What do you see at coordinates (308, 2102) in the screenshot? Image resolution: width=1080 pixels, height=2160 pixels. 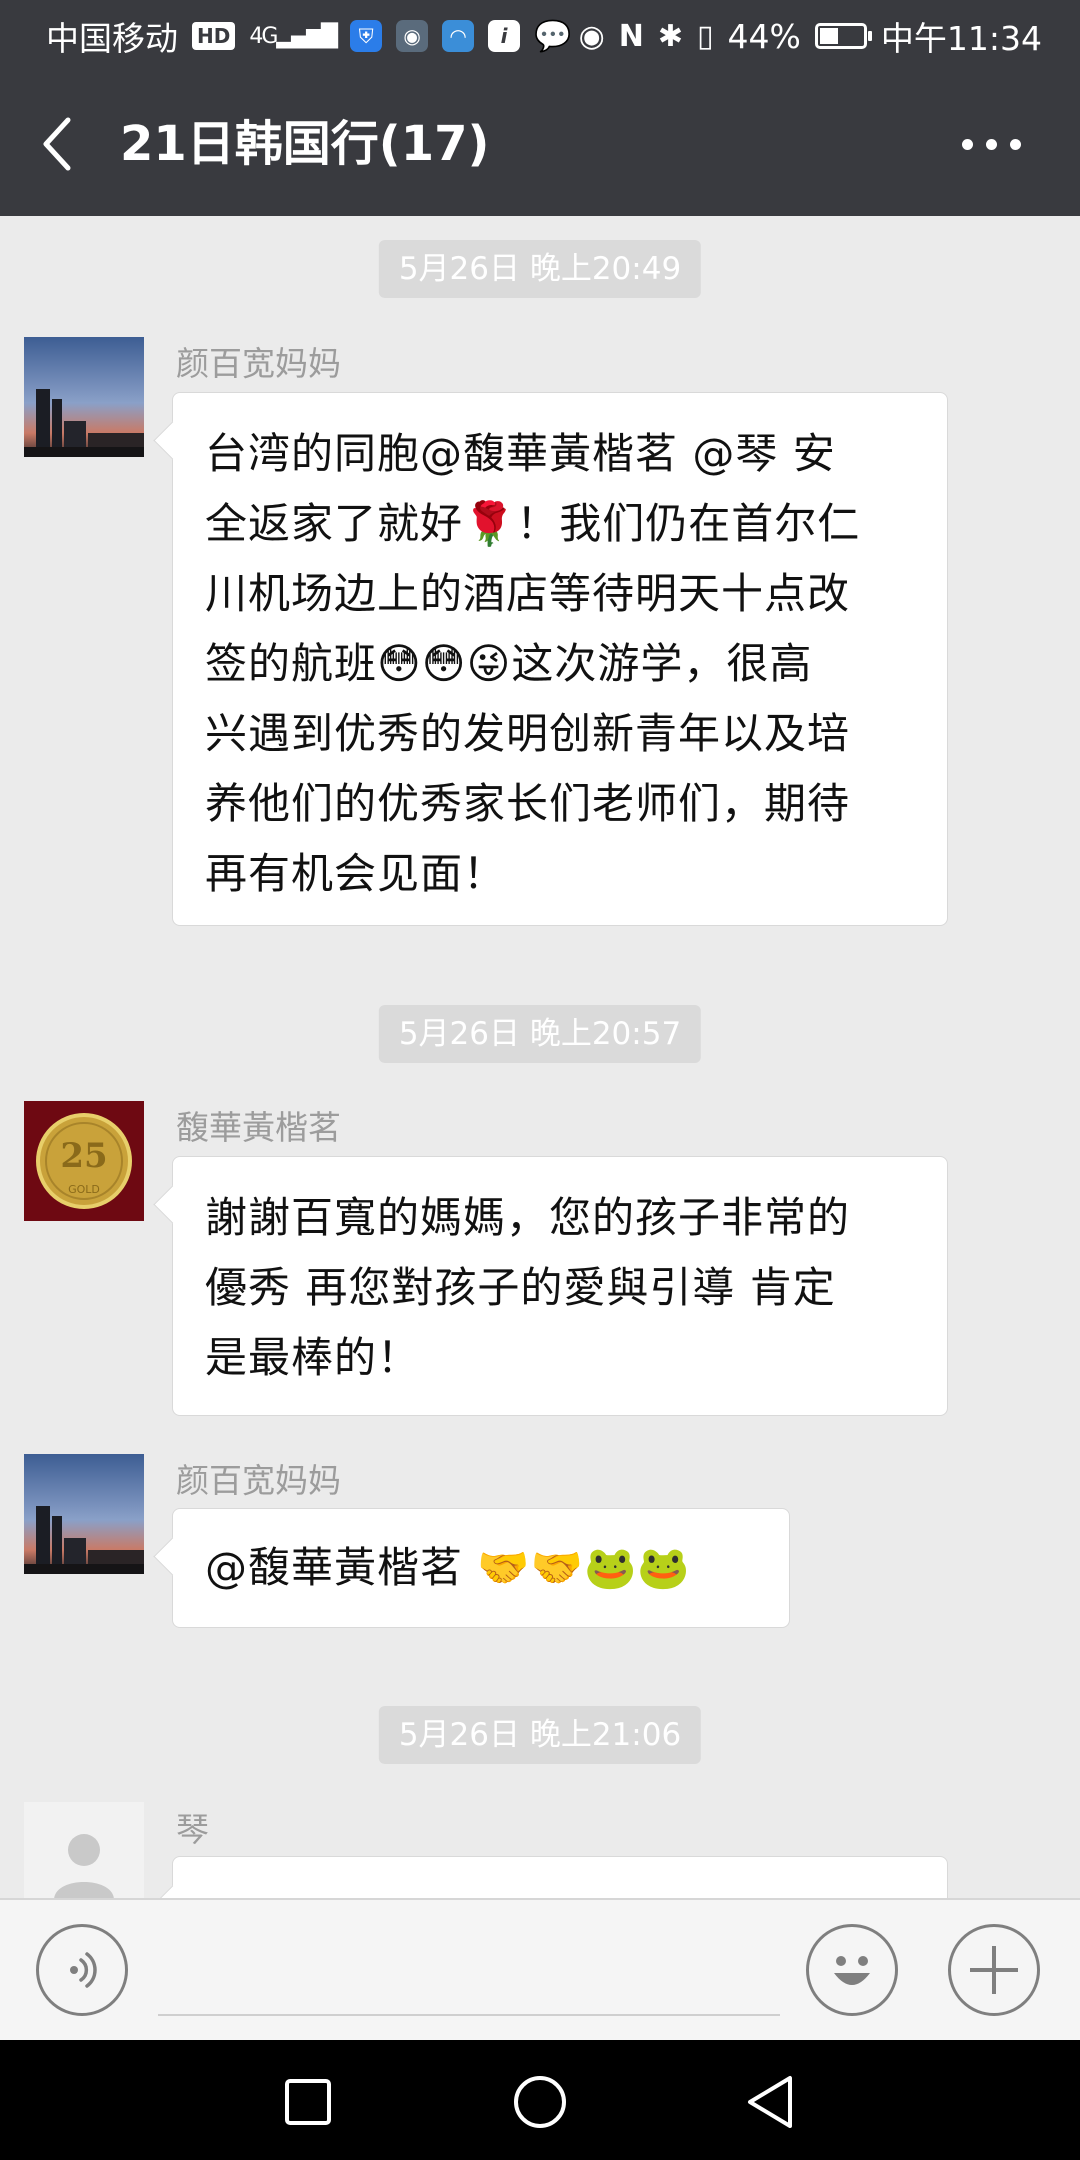 I see `recents-square-icon` at bounding box center [308, 2102].